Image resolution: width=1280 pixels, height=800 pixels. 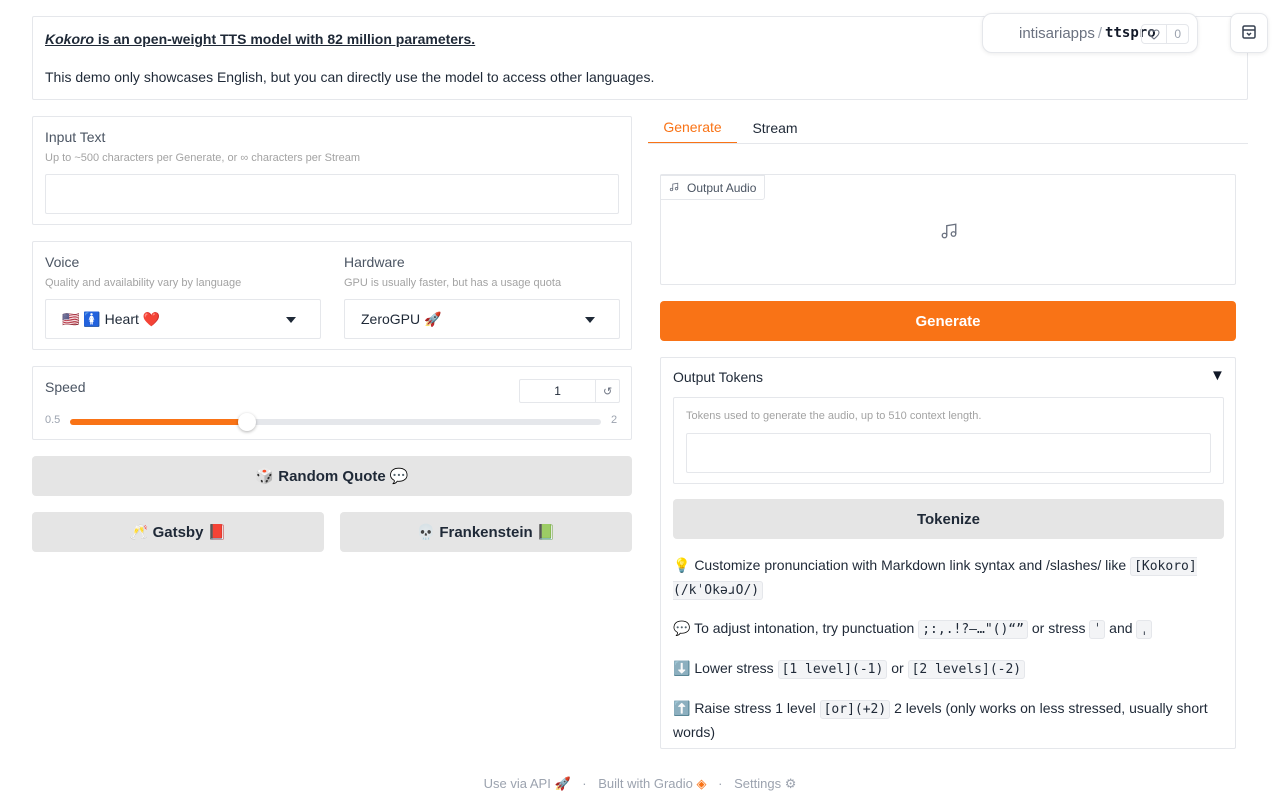 What do you see at coordinates (692, 128) in the screenshot?
I see `tab-generate: Generate` at bounding box center [692, 128].